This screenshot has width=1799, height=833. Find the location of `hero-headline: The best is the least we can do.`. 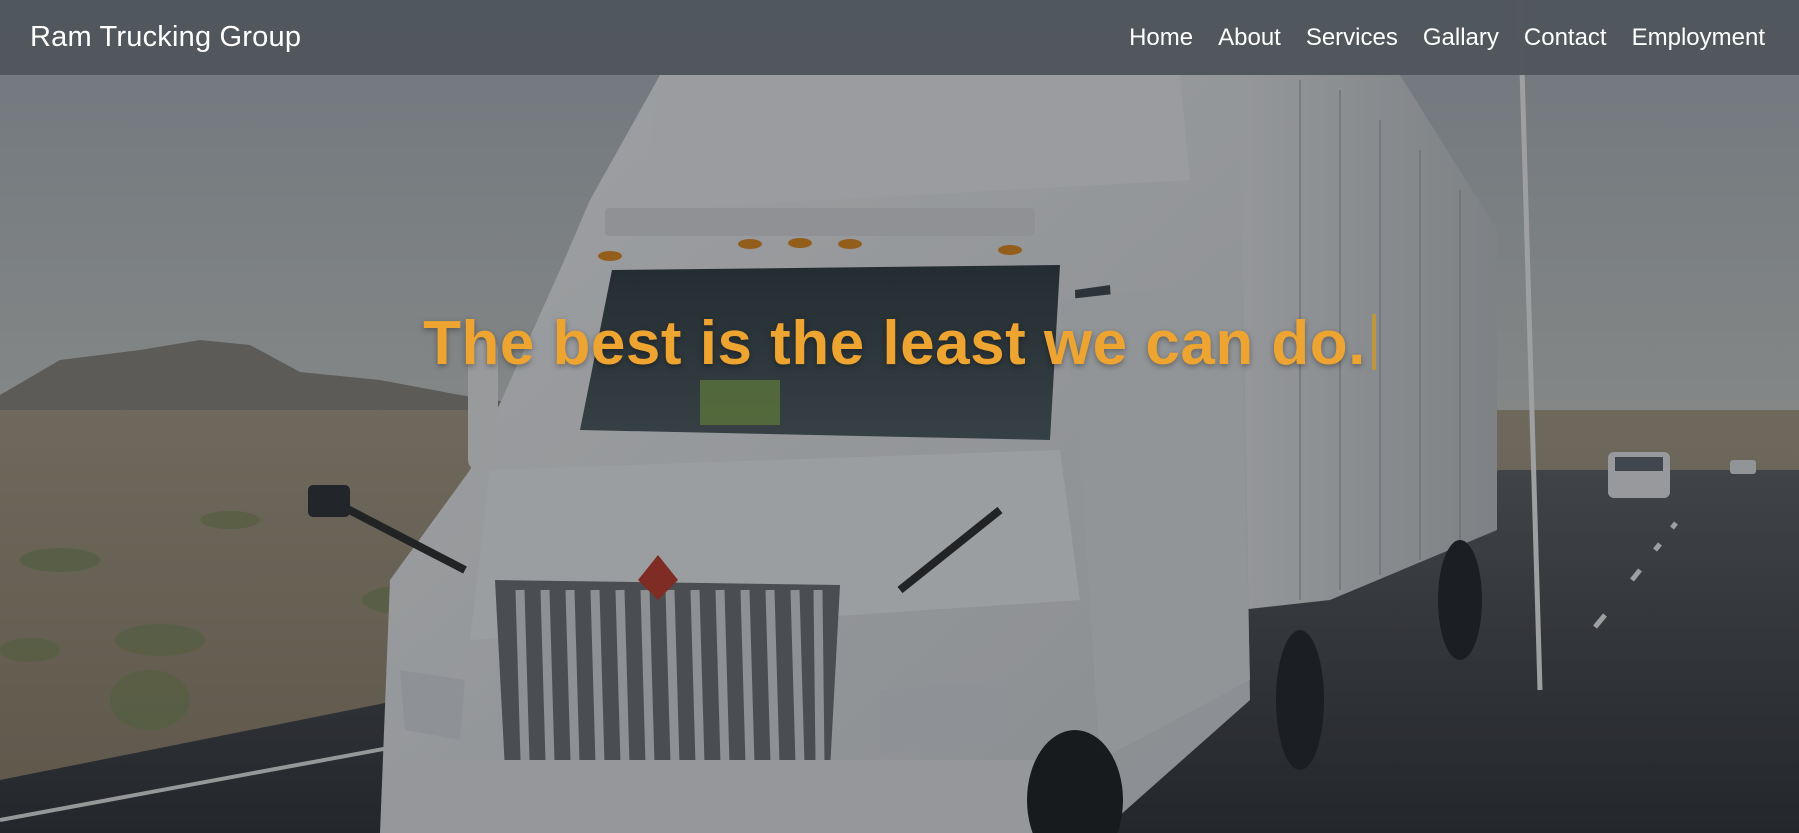

hero-headline: The best is the least we can do. is located at coordinates (899, 343).